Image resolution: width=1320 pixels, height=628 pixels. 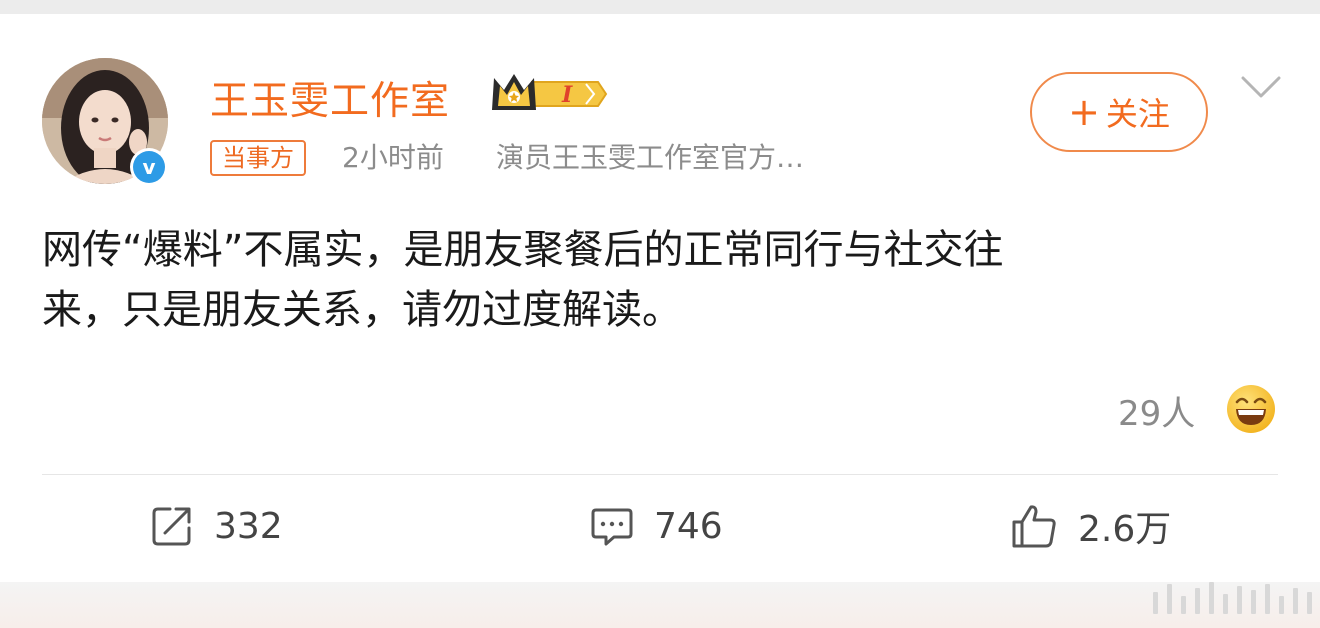 What do you see at coordinates (393, 157) in the screenshot?
I see `post-time: 2小时前` at bounding box center [393, 157].